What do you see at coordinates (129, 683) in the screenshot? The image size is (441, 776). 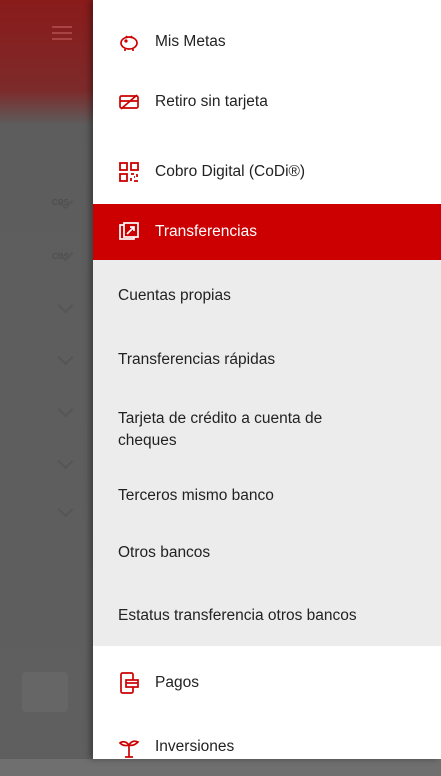 I see `payments-icon` at bounding box center [129, 683].